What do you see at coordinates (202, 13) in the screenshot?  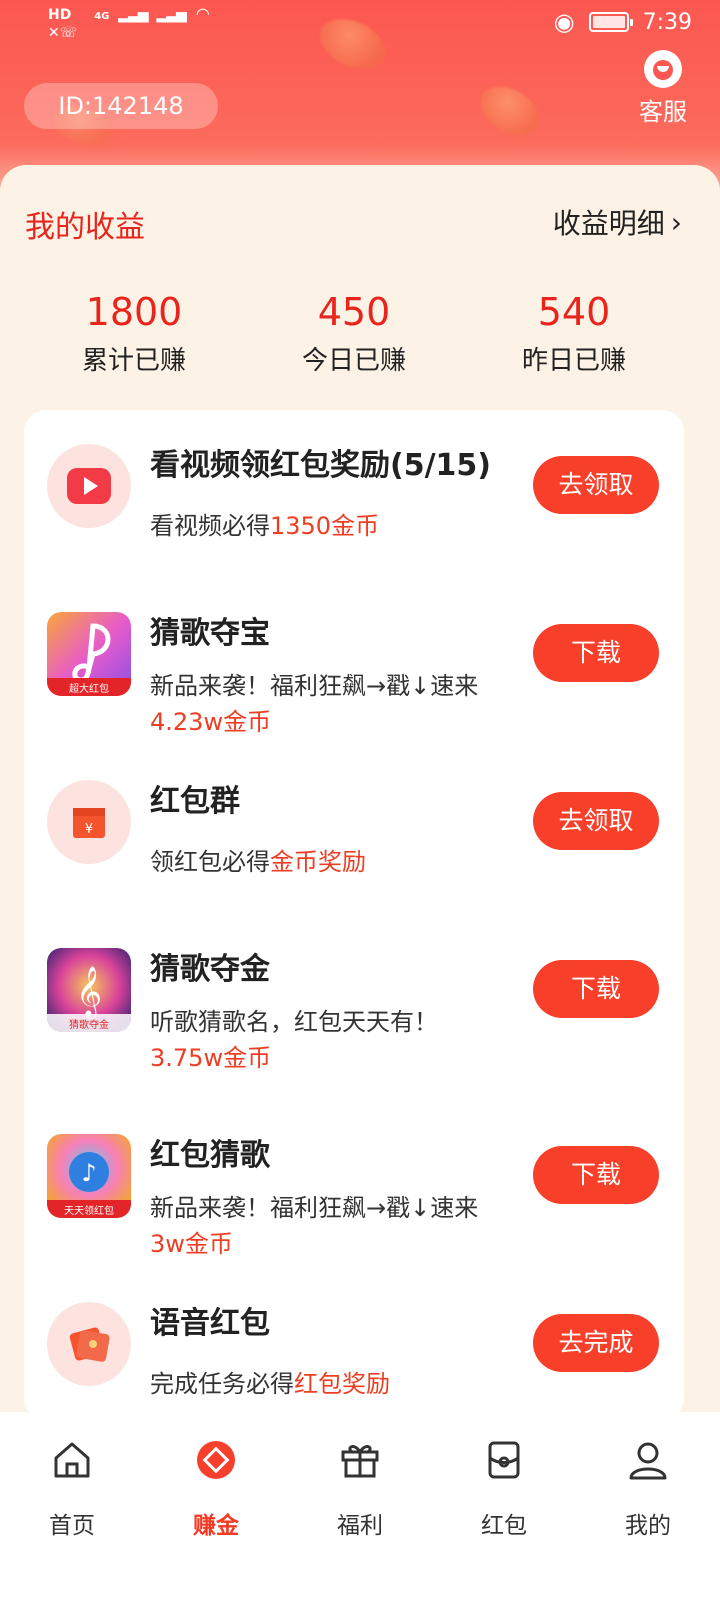 I see `wifi-icon: ◠` at bounding box center [202, 13].